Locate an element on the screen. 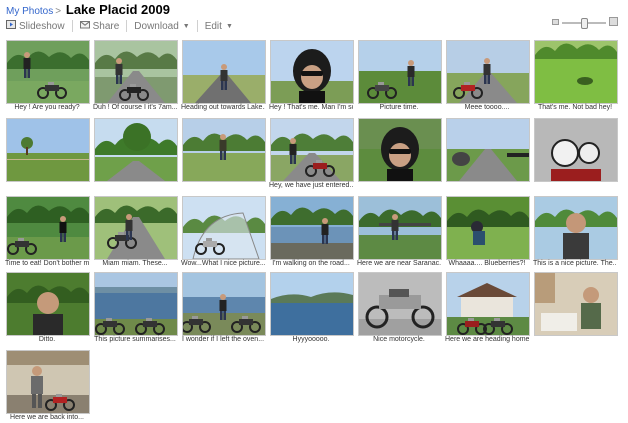  edit-menu-button: Edit ▼ is located at coordinates (219, 26).